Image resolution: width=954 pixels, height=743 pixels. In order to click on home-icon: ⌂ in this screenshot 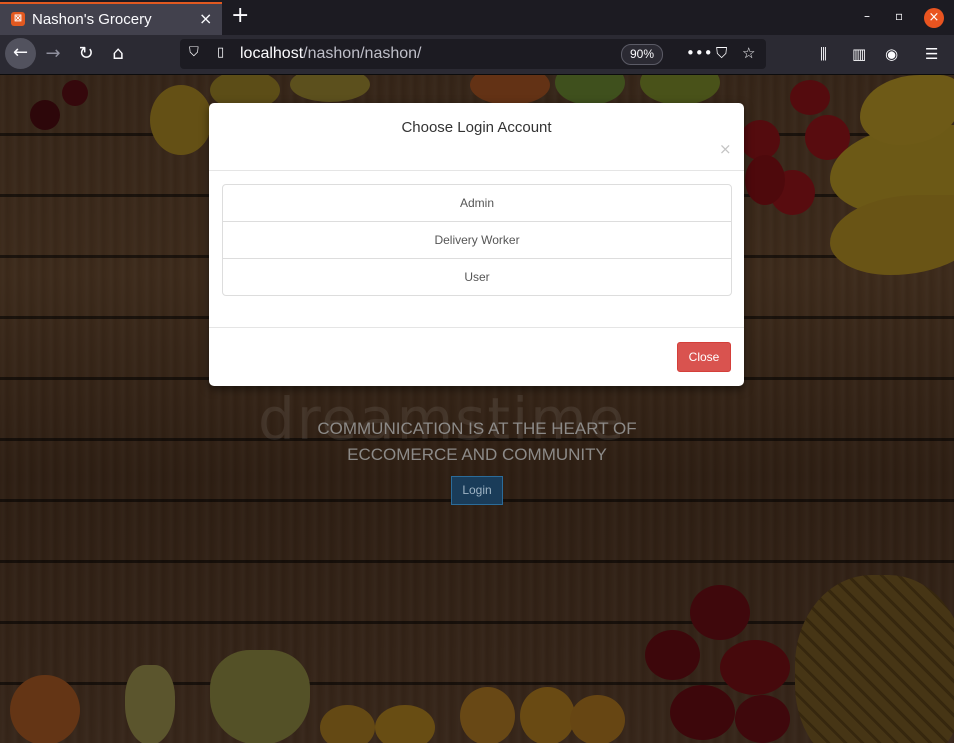, I will do `click(118, 54)`.